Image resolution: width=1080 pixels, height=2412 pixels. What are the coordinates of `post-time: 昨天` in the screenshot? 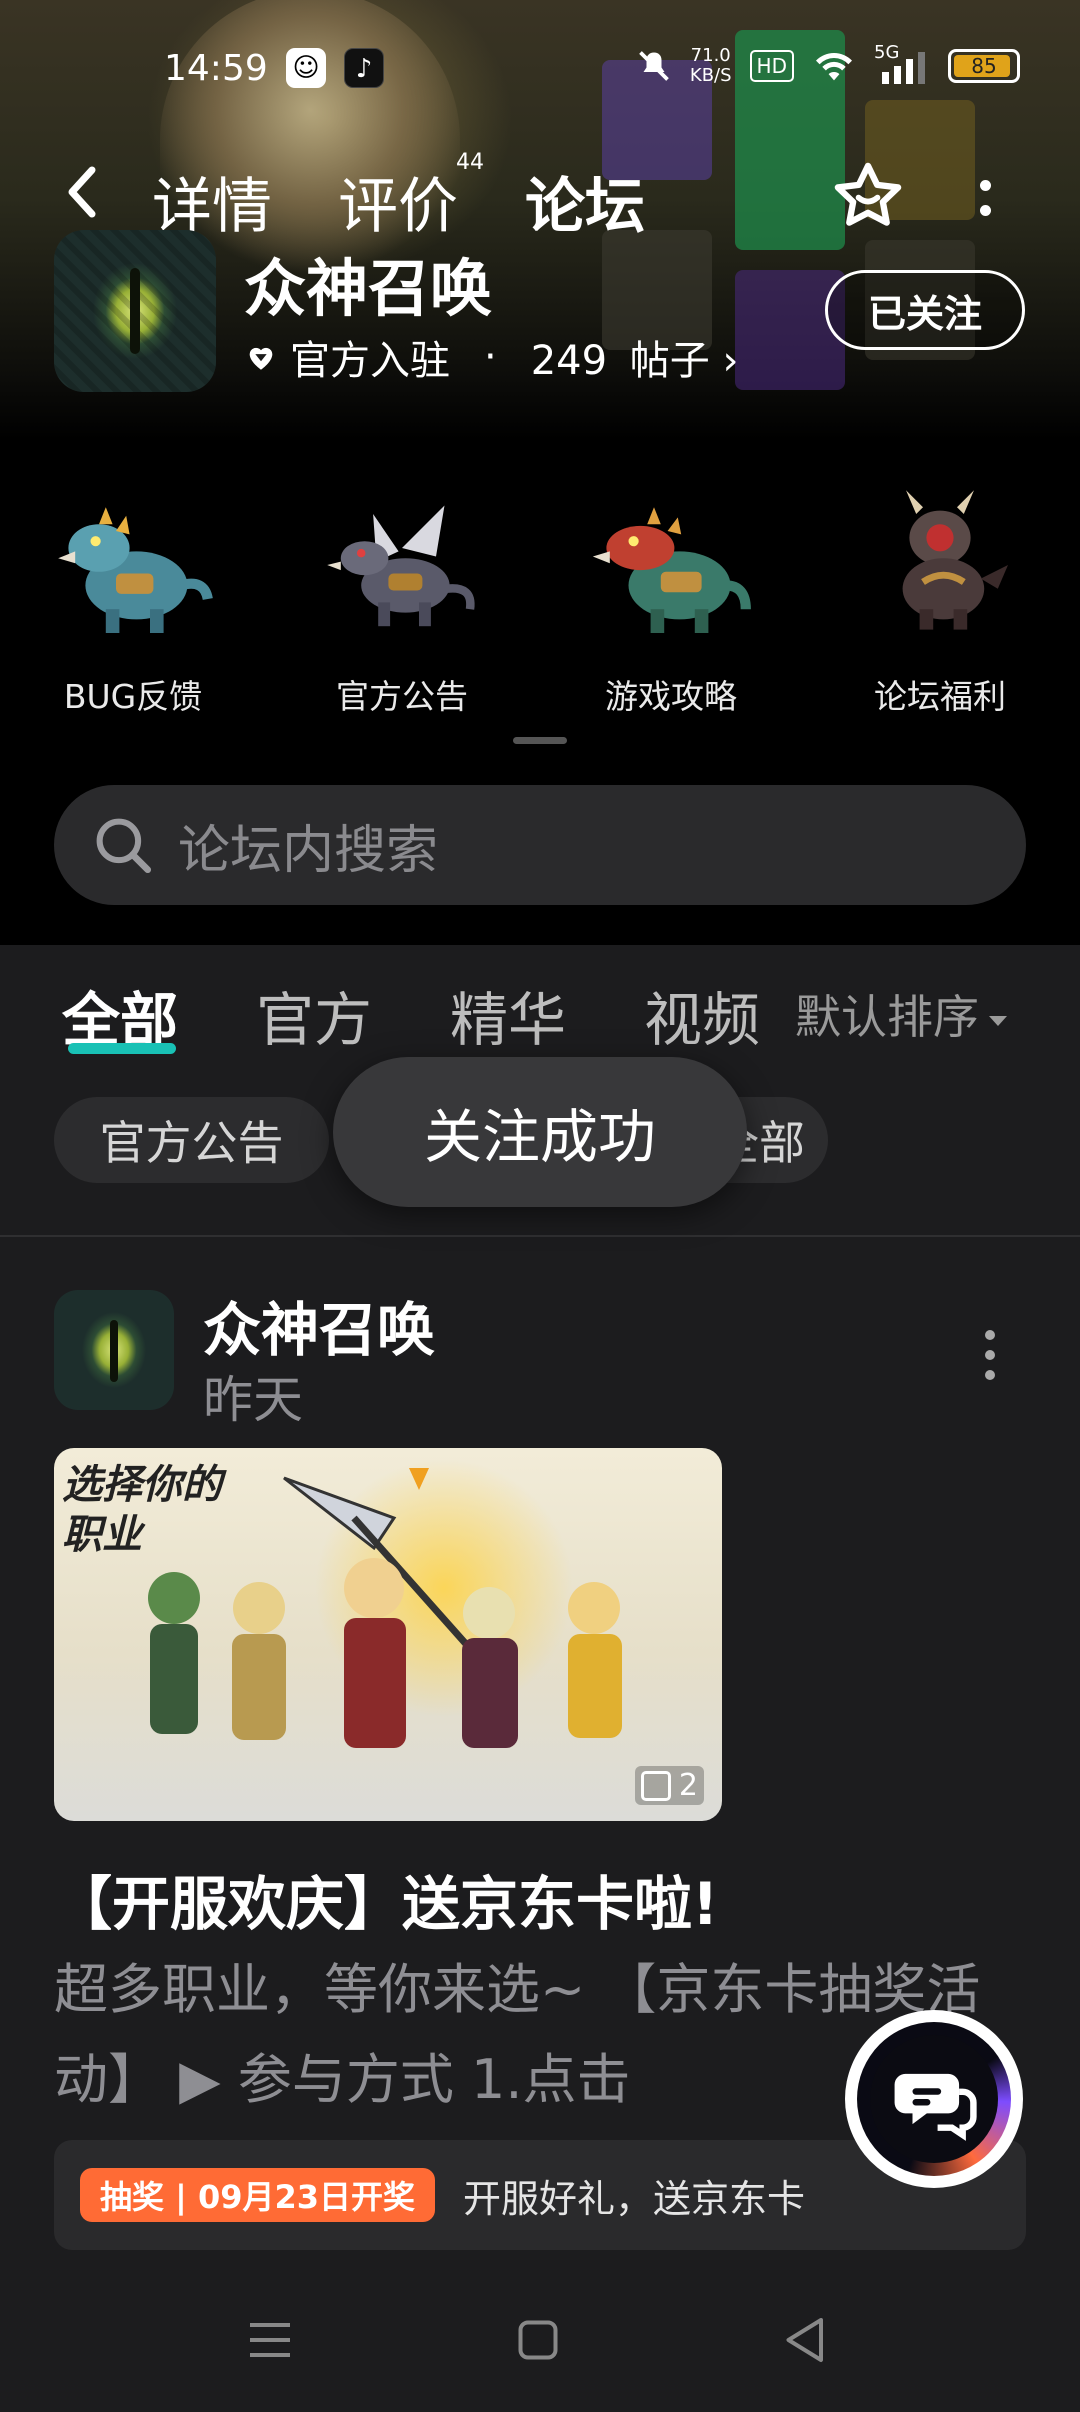 It's located at (253, 1400).